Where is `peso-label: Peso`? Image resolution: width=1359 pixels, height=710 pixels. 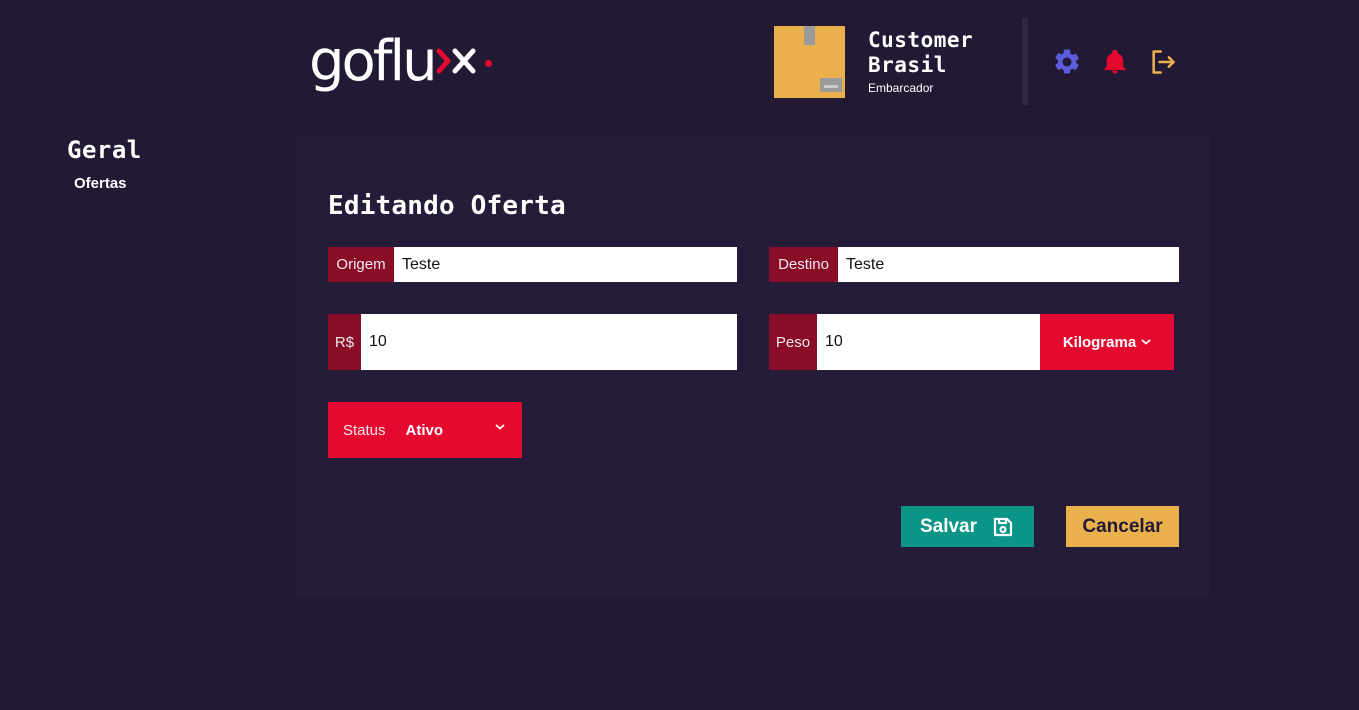
peso-label: Peso is located at coordinates (793, 342).